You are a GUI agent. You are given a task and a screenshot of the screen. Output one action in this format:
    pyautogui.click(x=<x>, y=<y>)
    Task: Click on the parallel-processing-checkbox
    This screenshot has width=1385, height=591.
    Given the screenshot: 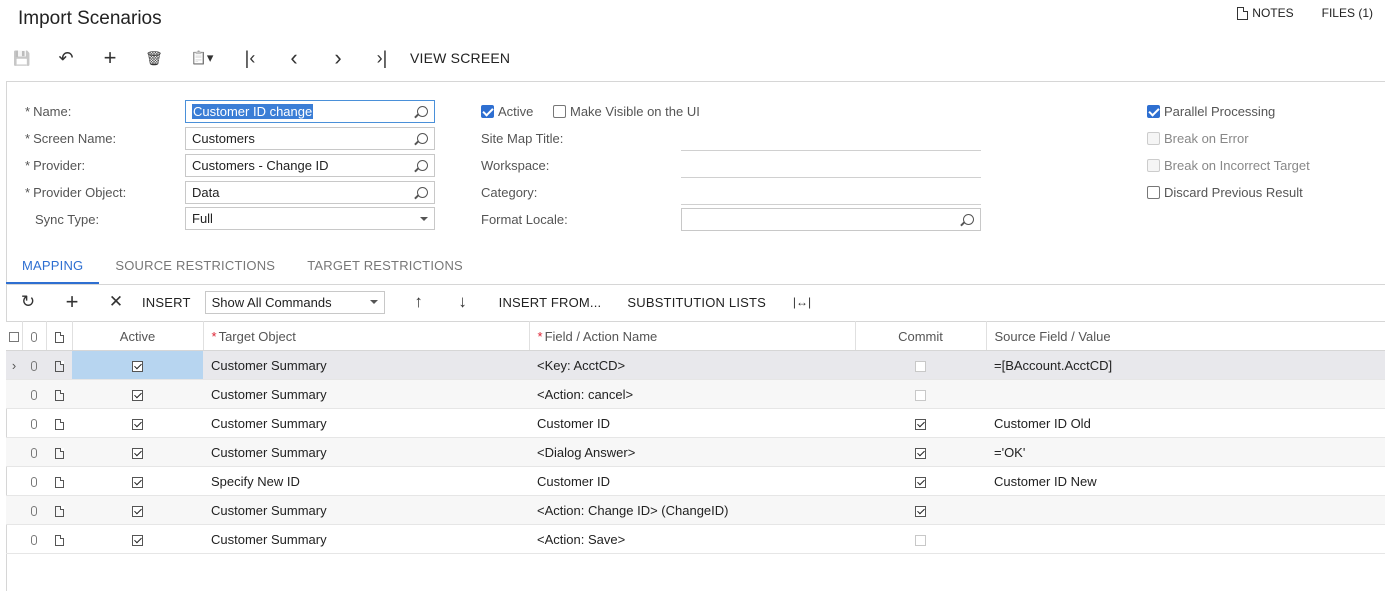 What is the action you would take?
    pyautogui.click(x=1153, y=111)
    